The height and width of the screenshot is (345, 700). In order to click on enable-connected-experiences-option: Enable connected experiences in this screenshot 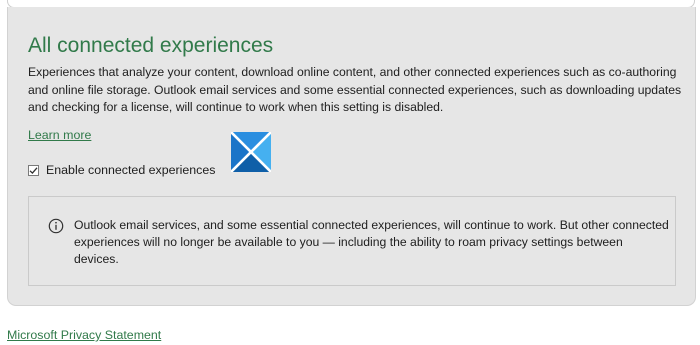, I will do `click(121, 170)`.